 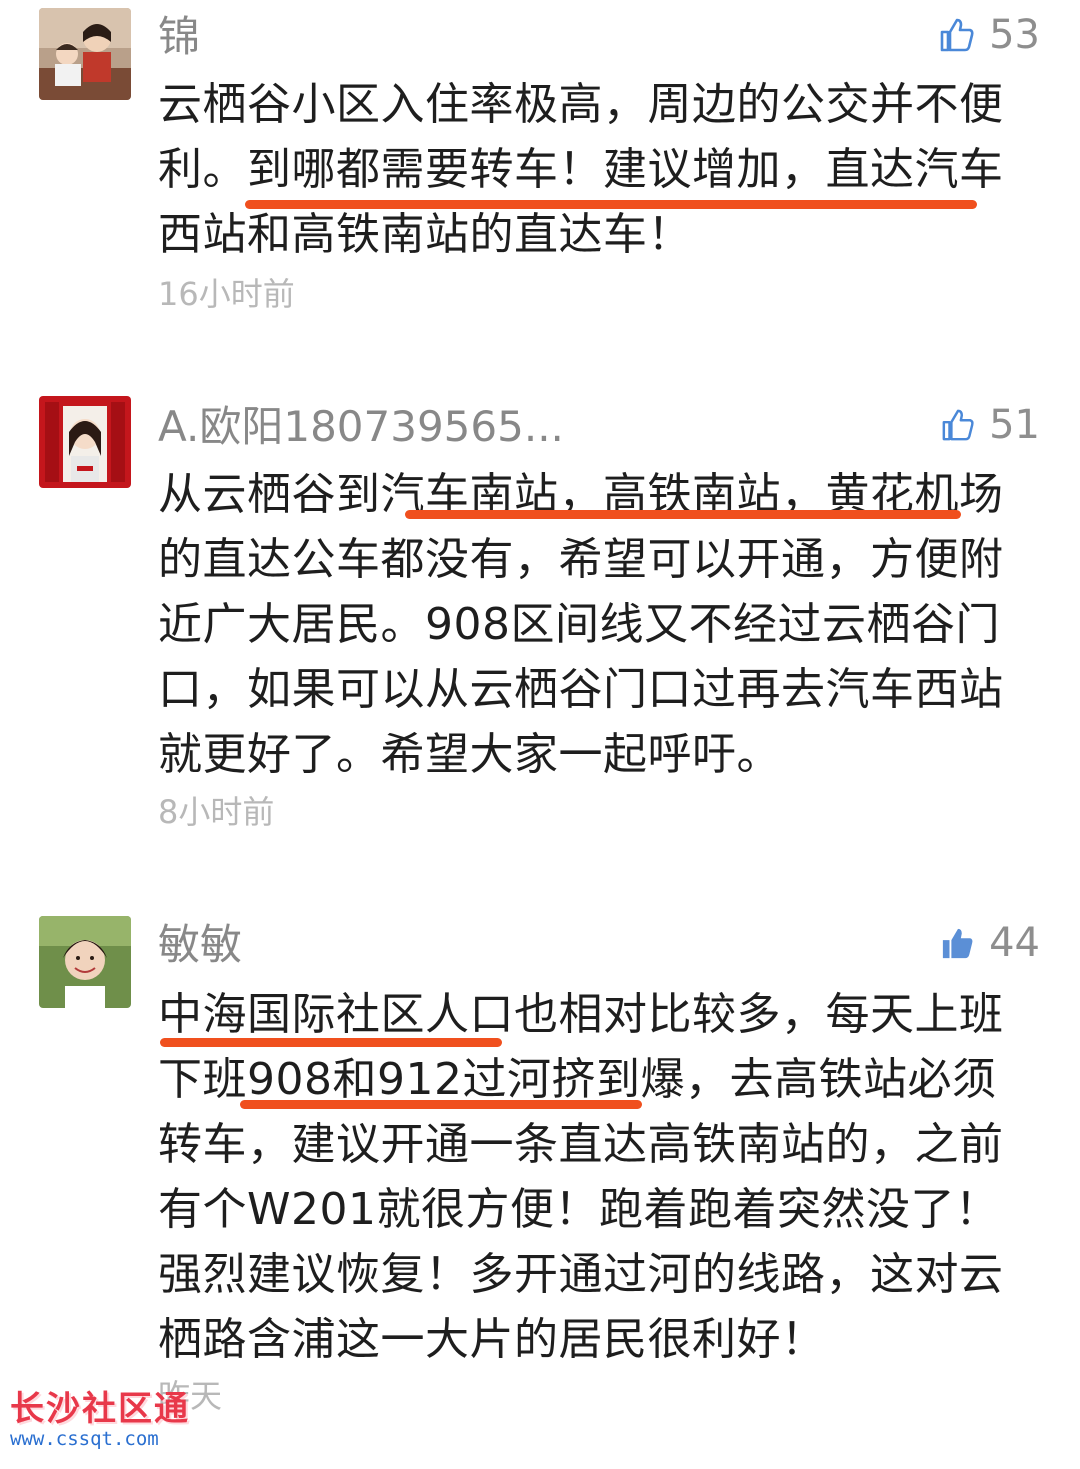 What do you see at coordinates (85, 962) in the screenshot?
I see `avatar` at bounding box center [85, 962].